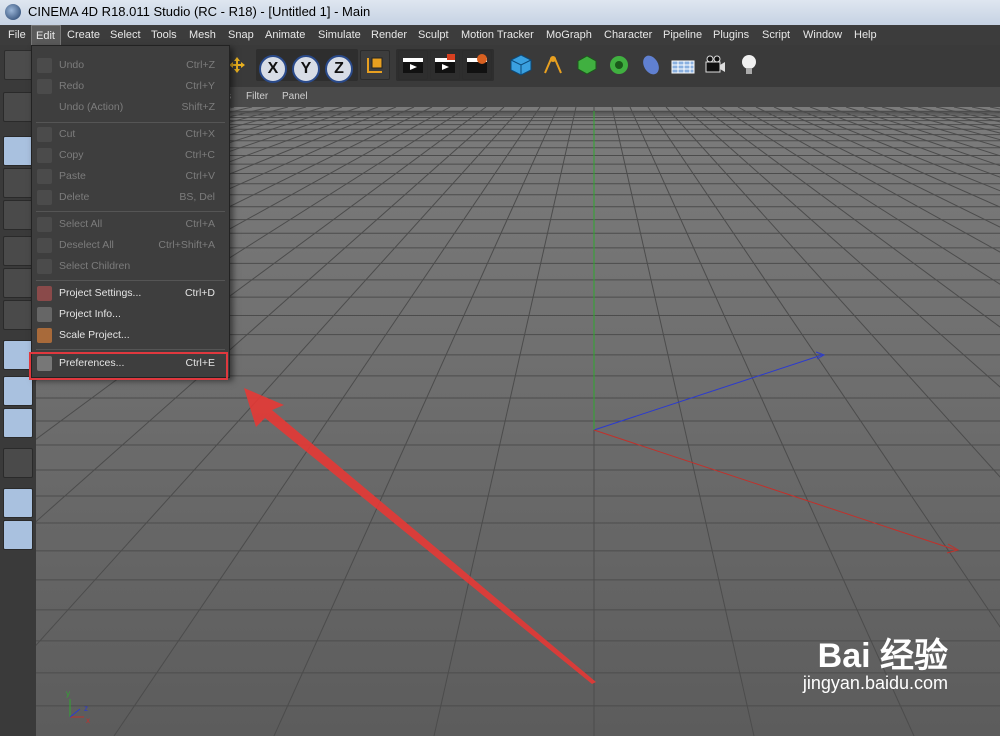 Image resolution: width=1000 pixels, height=736 pixels. What do you see at coordinates (130, 176) in the screenshot?
I see `edit-menu-paste: Paste Ctrl+V` at bounding box center [130, 176].